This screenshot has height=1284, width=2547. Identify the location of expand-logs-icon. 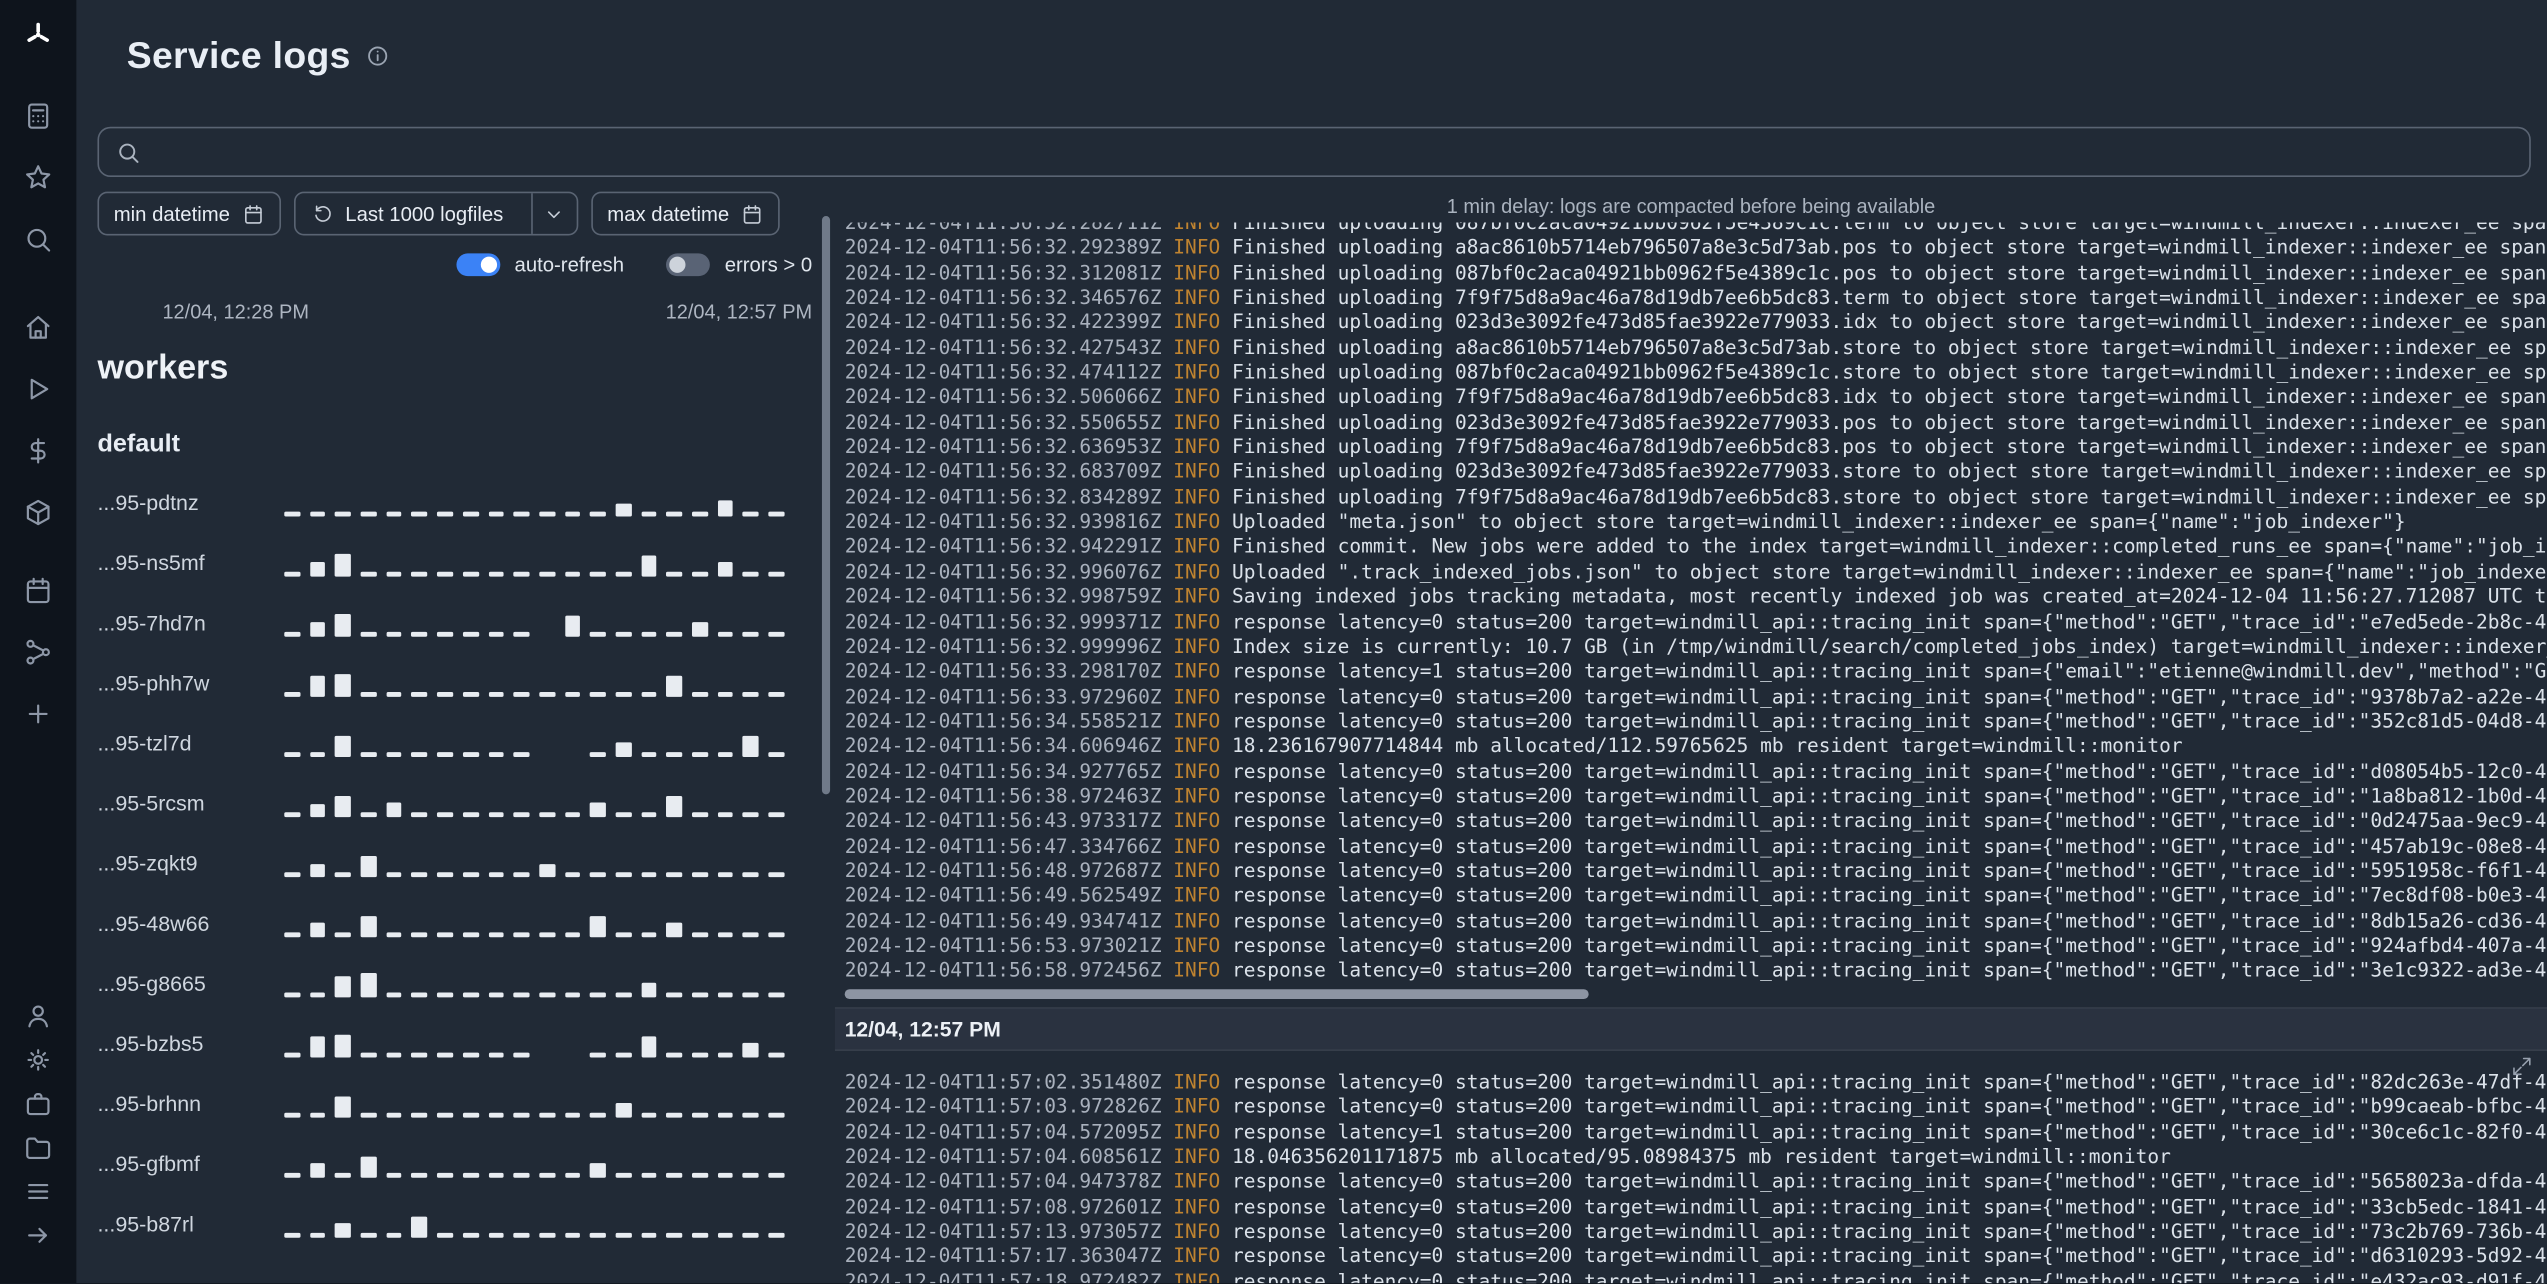
(2521, 1070).